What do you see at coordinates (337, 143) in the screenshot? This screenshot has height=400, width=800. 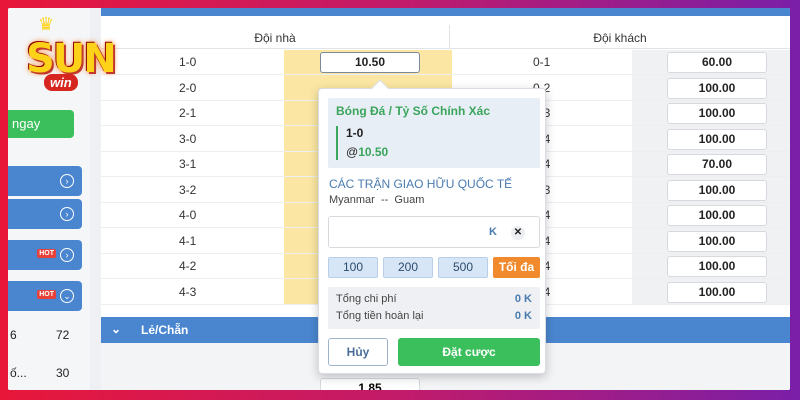 I see `selection-bar` at bounding box center [337, 143].